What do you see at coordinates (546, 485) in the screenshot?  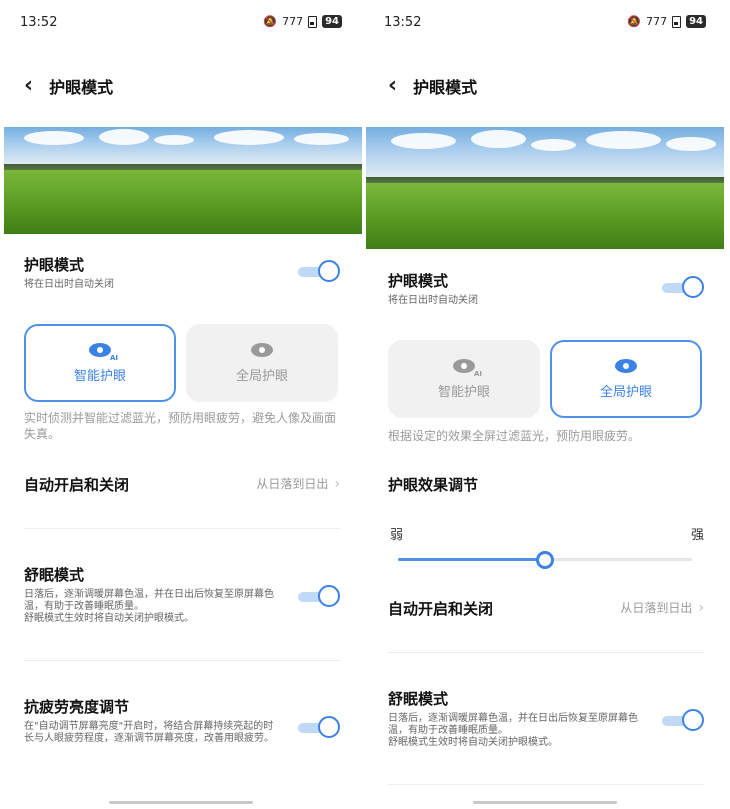 I see `effect-row: 护眼效果调节` at bounding box center [546, 485].